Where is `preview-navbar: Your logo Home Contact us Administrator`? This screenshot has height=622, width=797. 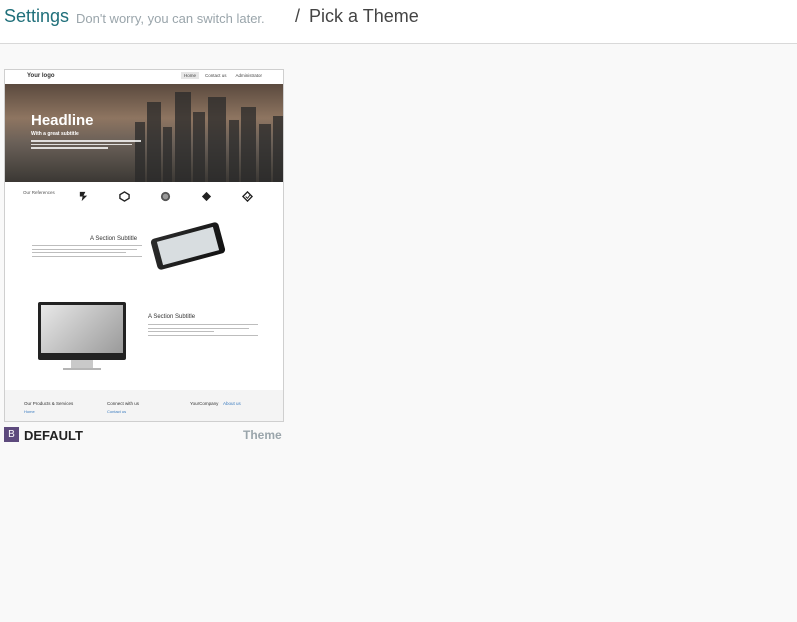
preview-navbar: Your logo Home Contact us Administrator is located at coordinates (144, 77).